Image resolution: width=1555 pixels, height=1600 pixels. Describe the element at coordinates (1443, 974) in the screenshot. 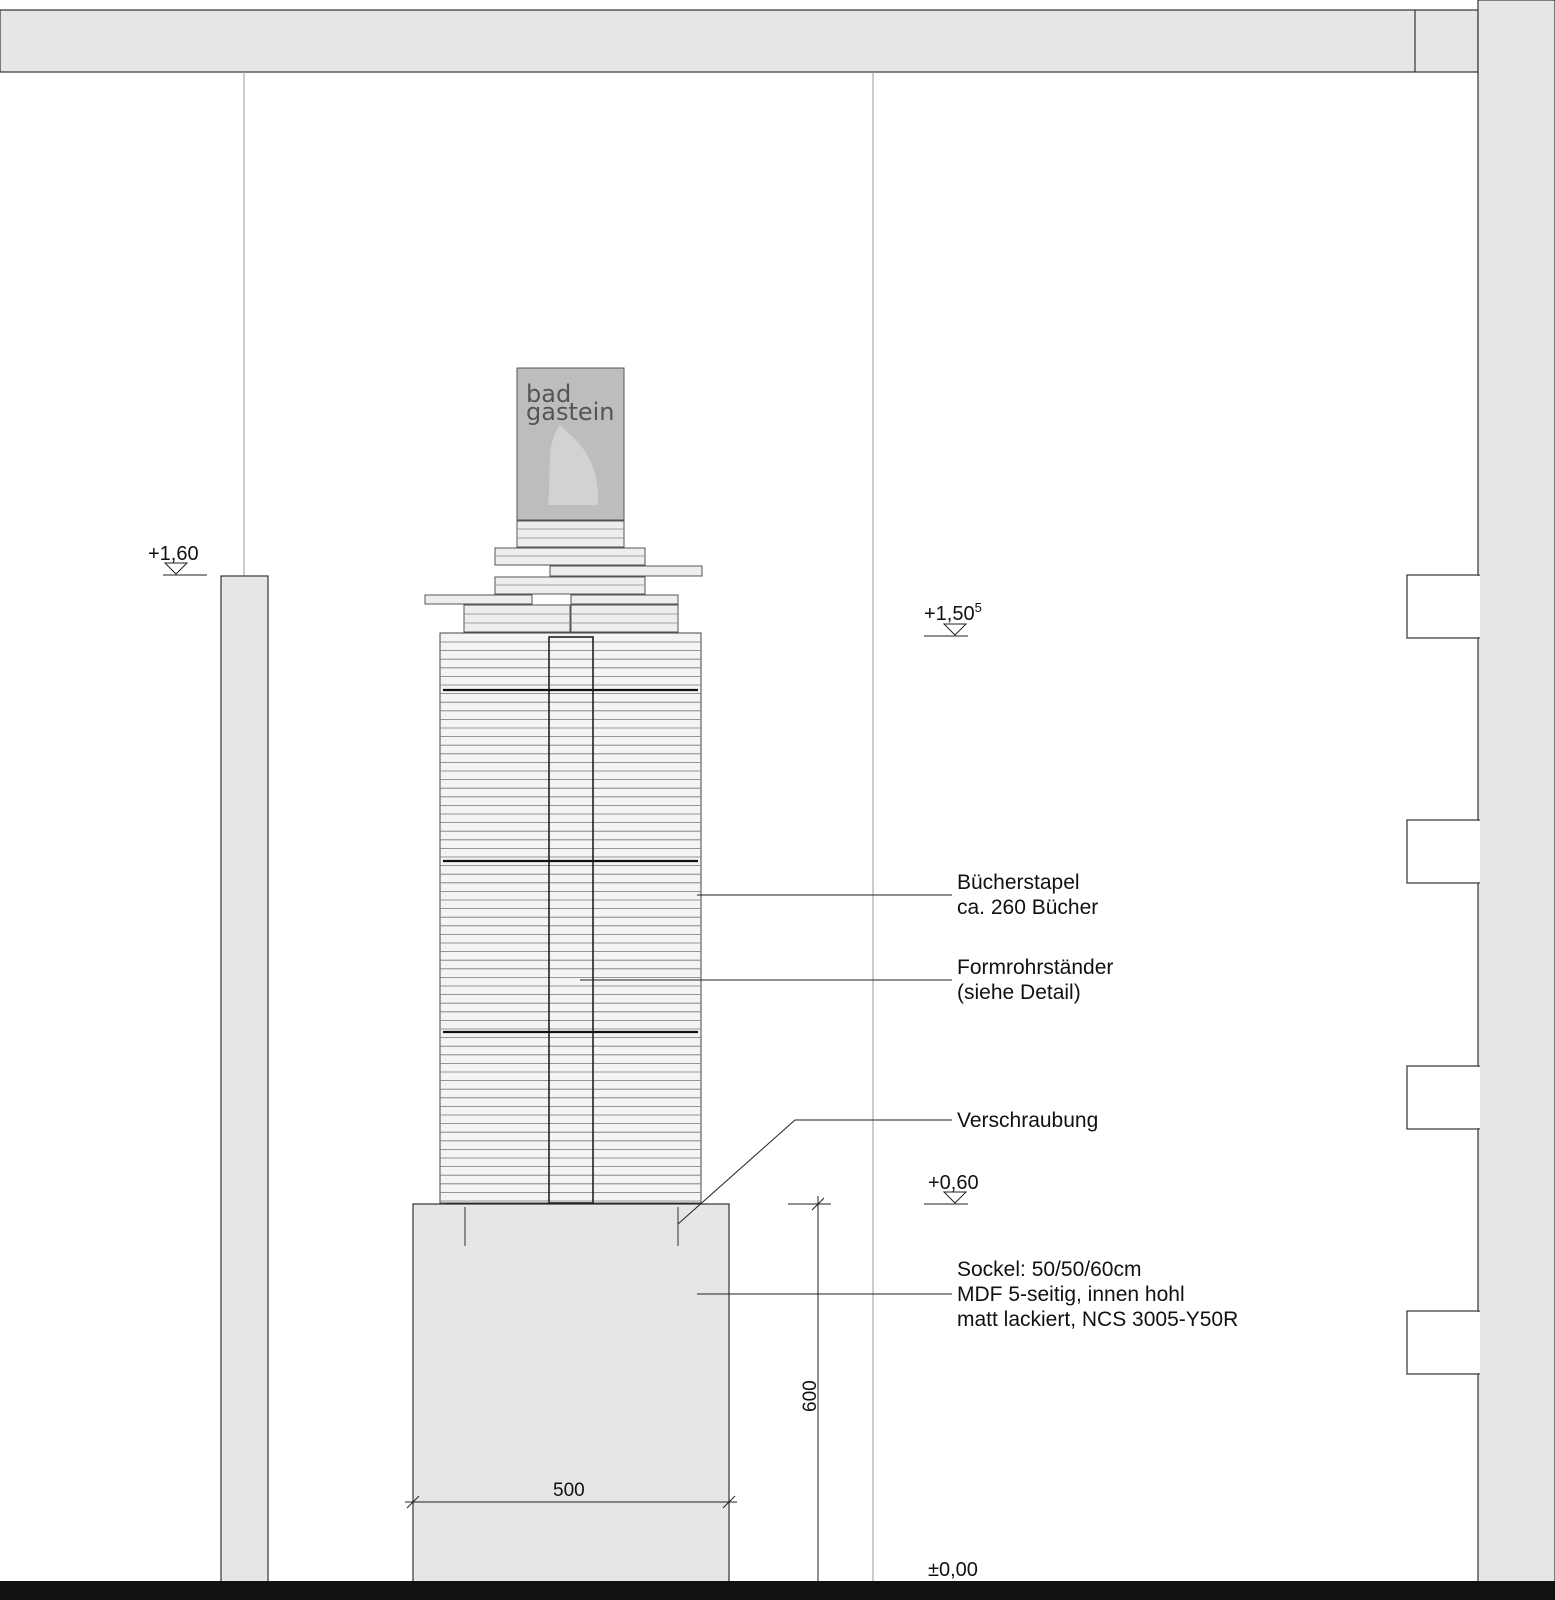

I see `wall-niches` at that location.